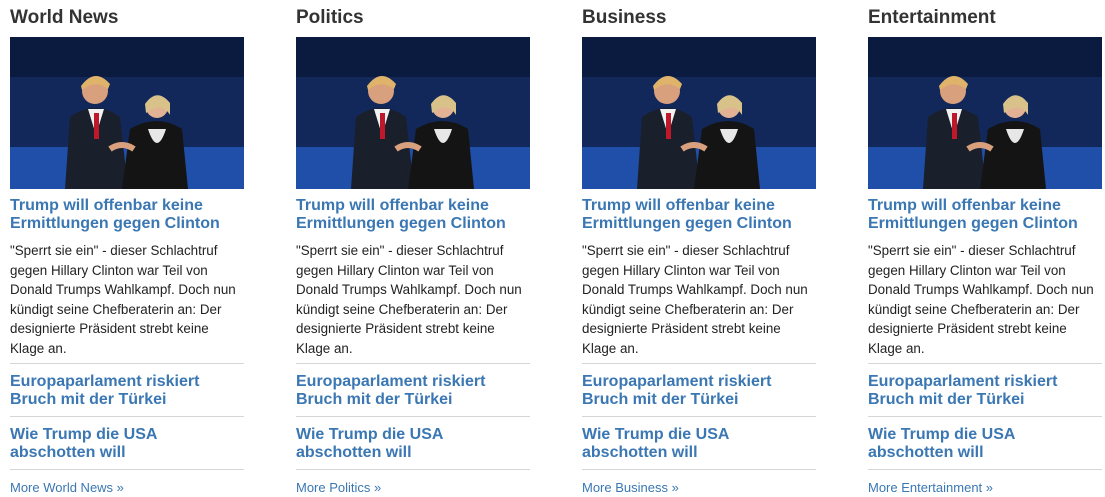 The height and width of the screenshot is (497, 1105). I want to click on more-category-link: More World News », so click(67, 487).